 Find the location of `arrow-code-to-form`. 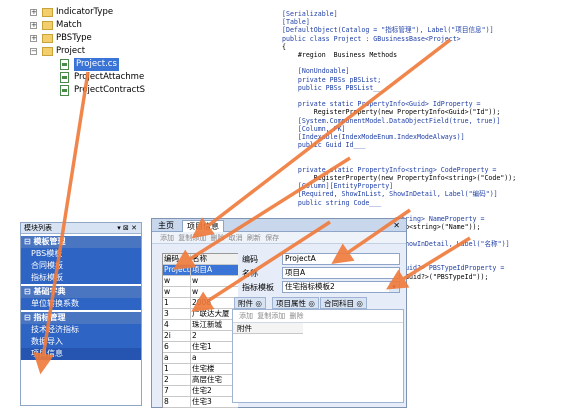

arrow-code-to-form is located at coordinates (371, 236).